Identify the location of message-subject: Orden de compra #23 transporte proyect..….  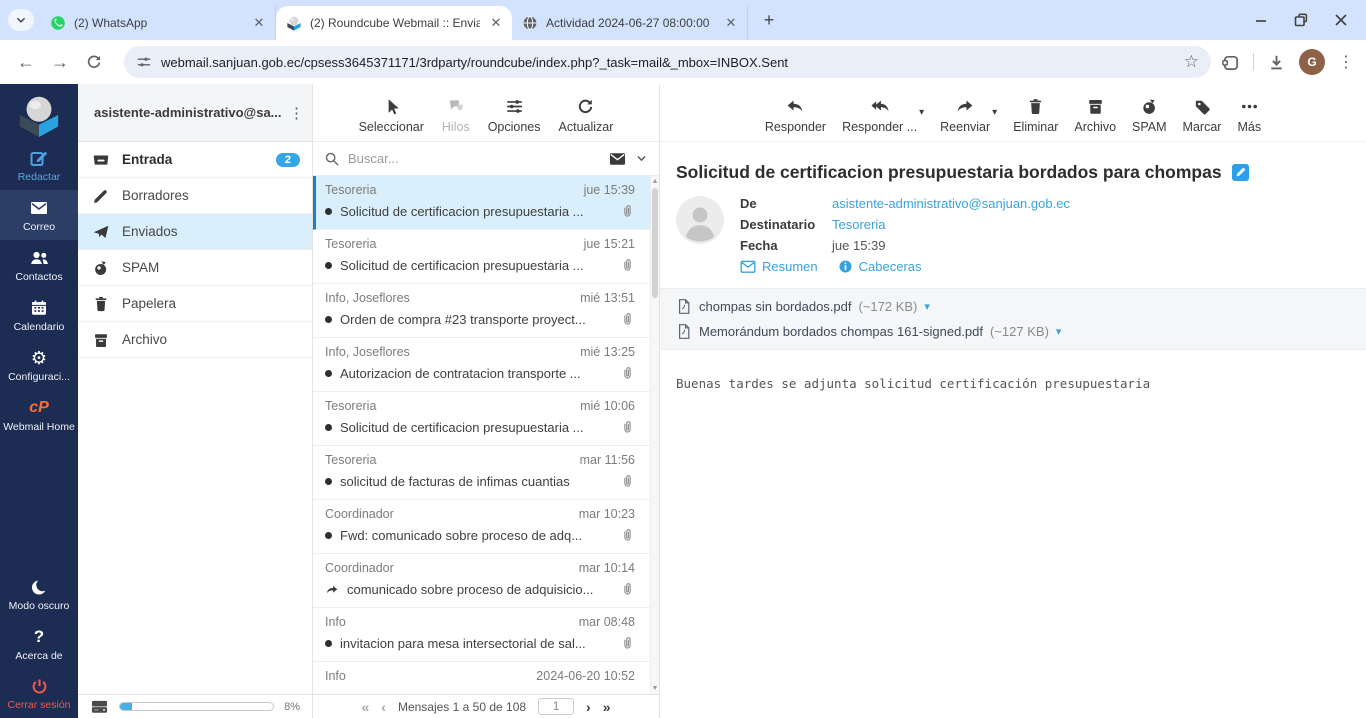
(463, 319).